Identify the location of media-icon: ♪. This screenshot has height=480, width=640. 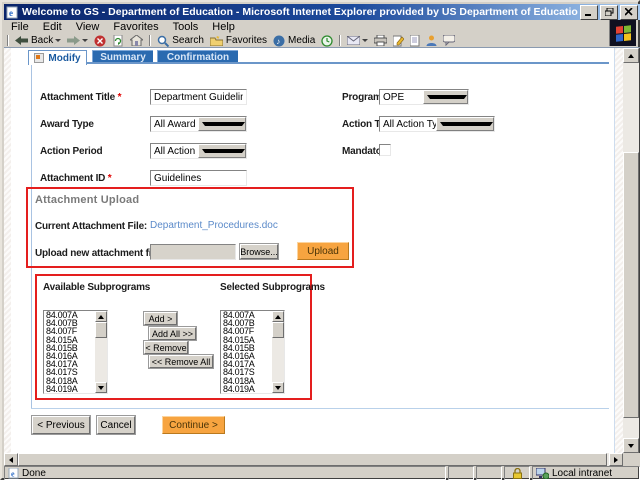
(279, 40).